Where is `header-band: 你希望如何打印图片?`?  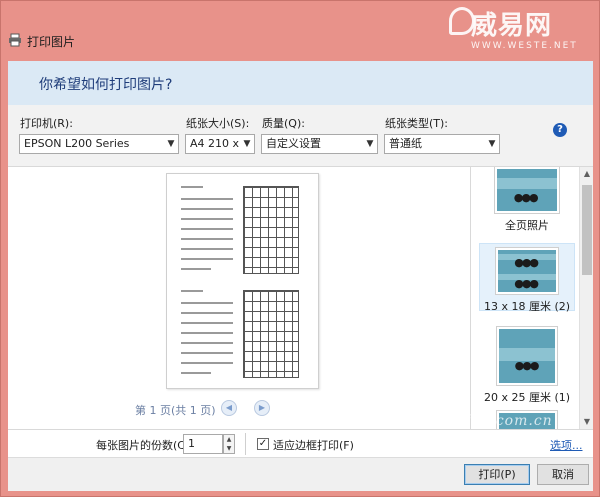
header-band: 你希望如何打印图片? is located at coordinates (300, 83).